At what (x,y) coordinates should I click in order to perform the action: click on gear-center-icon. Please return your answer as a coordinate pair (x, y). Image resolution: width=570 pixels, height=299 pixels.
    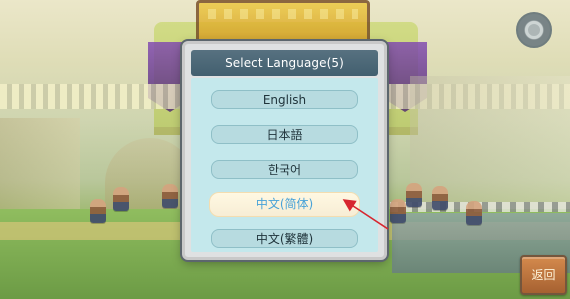
    Looking at the image, I should click on (534, 30).